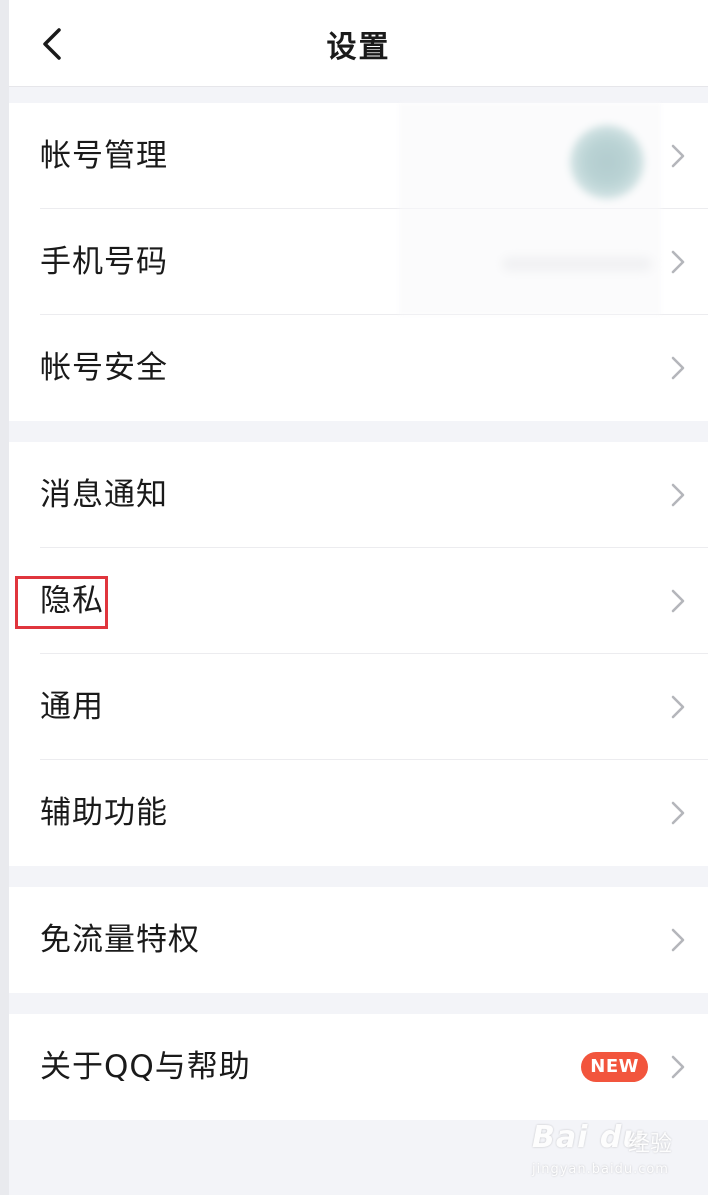  I want to click on about-group: 关于QQ与帮助 NEW, so click(358, 1067).